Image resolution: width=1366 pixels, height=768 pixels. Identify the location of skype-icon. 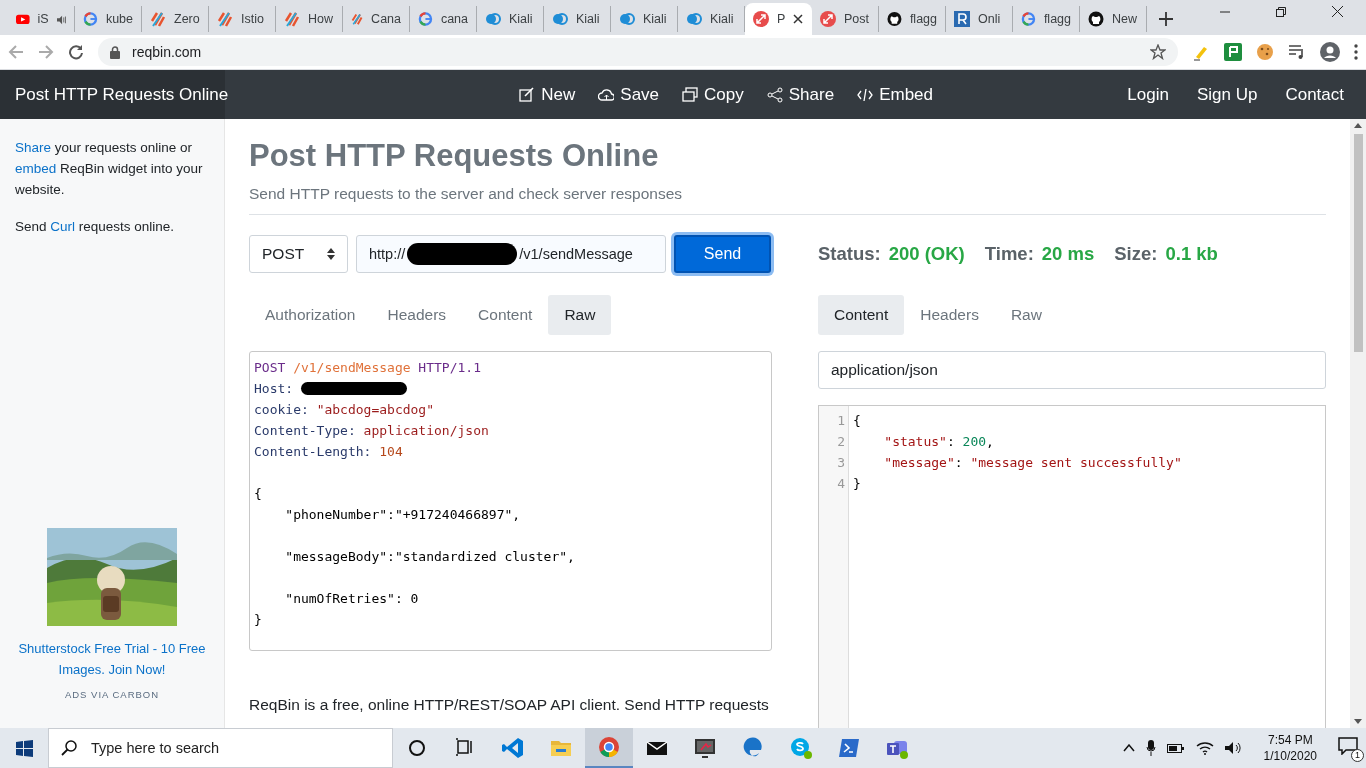
(801, 748).